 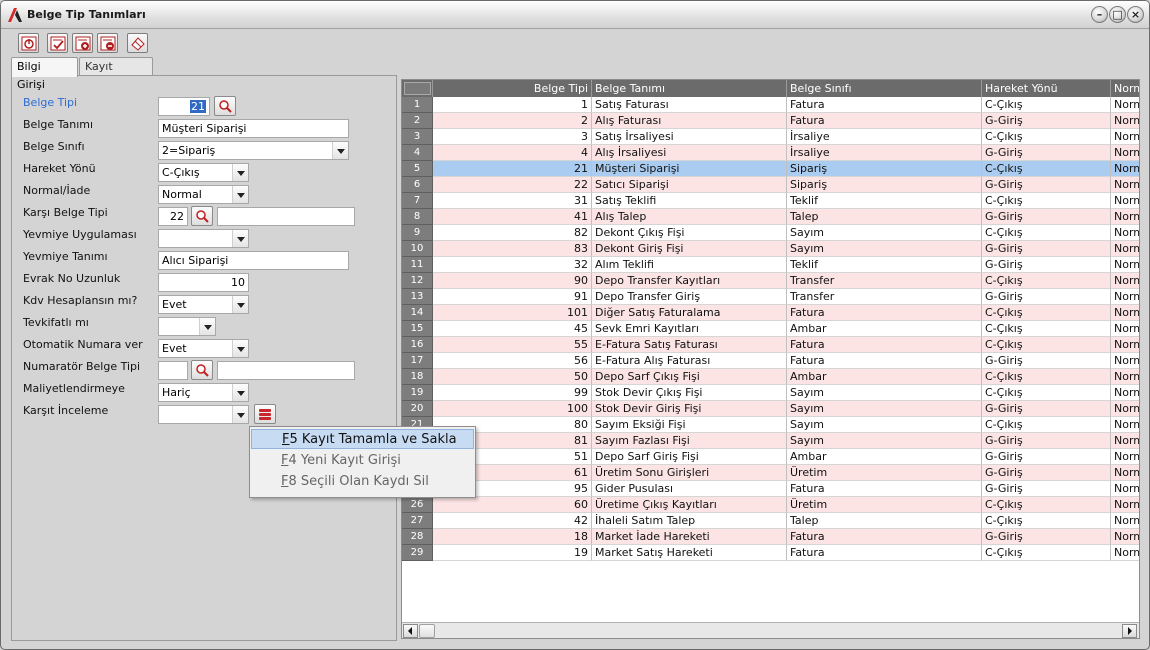 I want to click on table-row: 22Alış FaturasıFaturaG-GirişNorm, so click(x=770, y=121).